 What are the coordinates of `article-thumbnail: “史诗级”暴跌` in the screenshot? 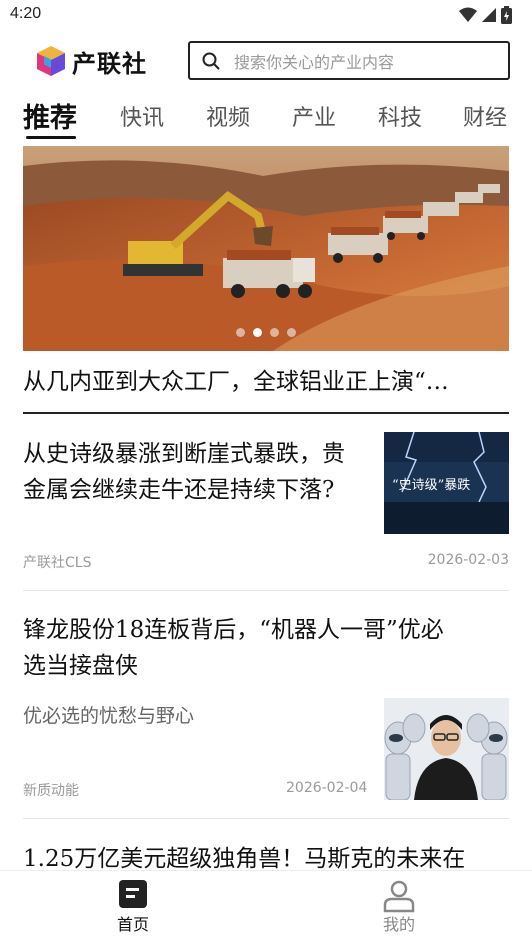 It's located at (446, 483).